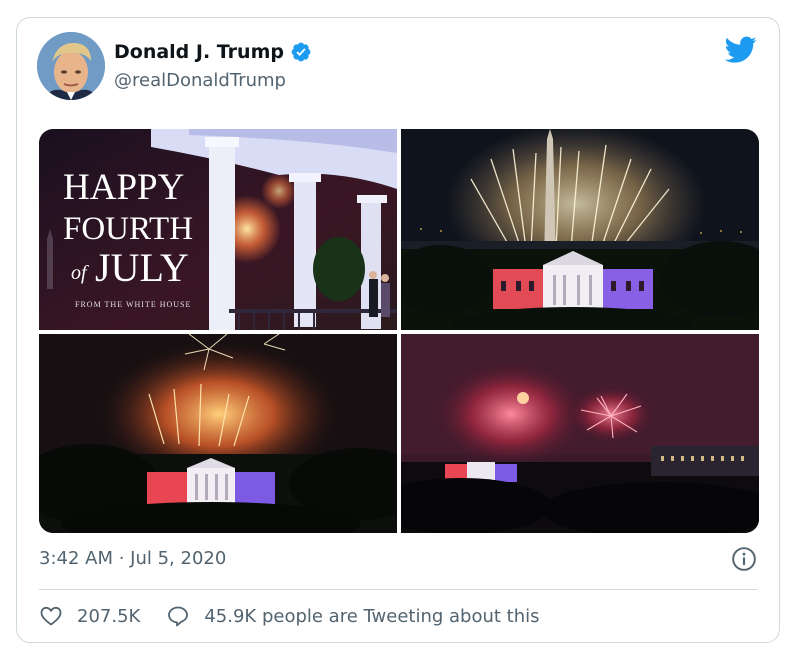 This screenshot has height=665, width=799. I want to click on verified-badge-icon, so click(301, 52).